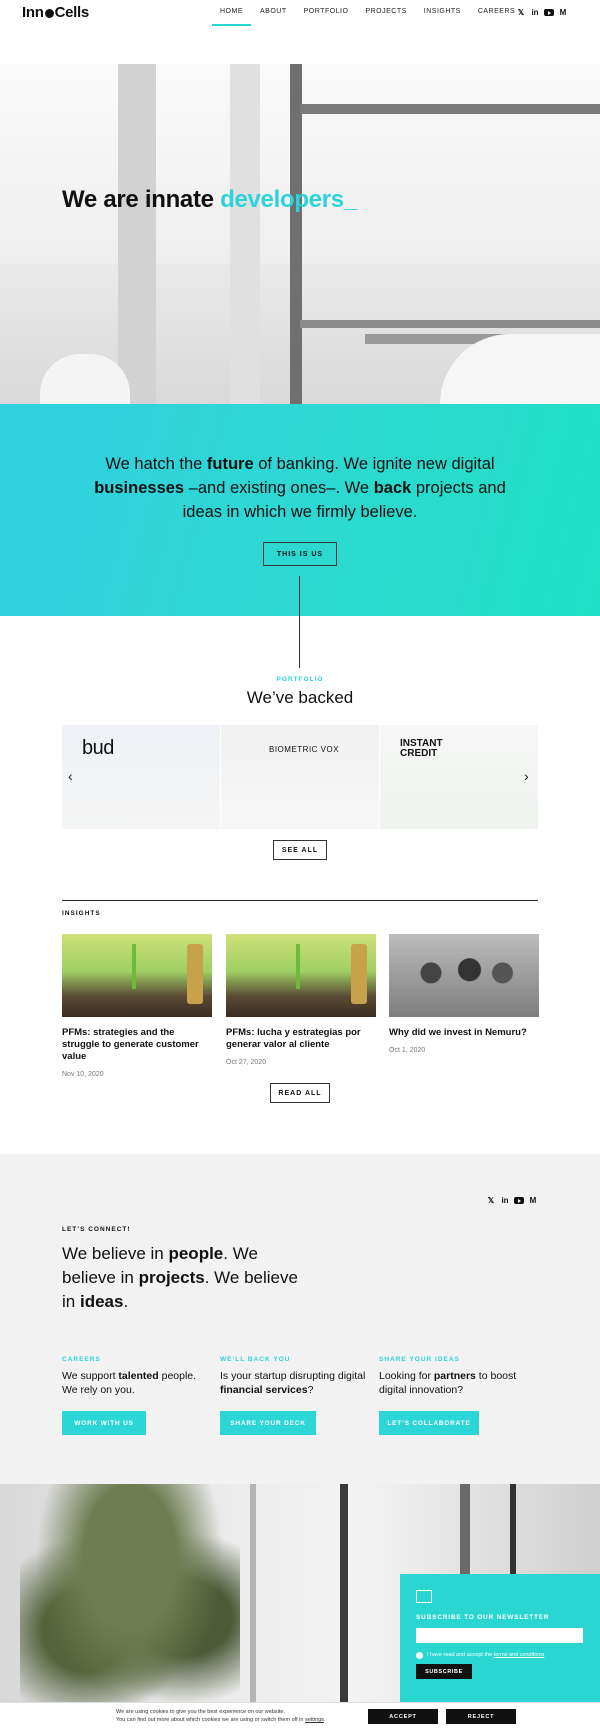 The width and height of the screenshot is (600, 1728). What do you see at coordinates (70, 776) in the screenshot?
I see `chevron-left-icon: ‹` at bounding box center [70, 776].